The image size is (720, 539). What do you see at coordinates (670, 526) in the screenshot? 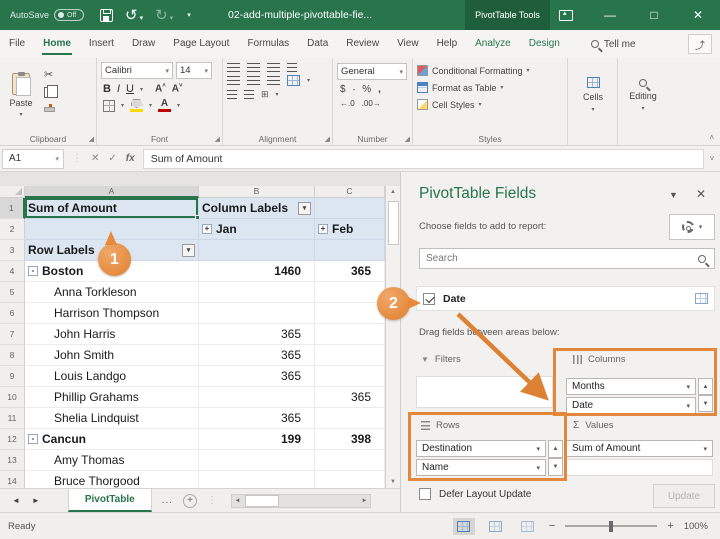
I see `zoom-in-icon: +` at bounding box center [670, 526].